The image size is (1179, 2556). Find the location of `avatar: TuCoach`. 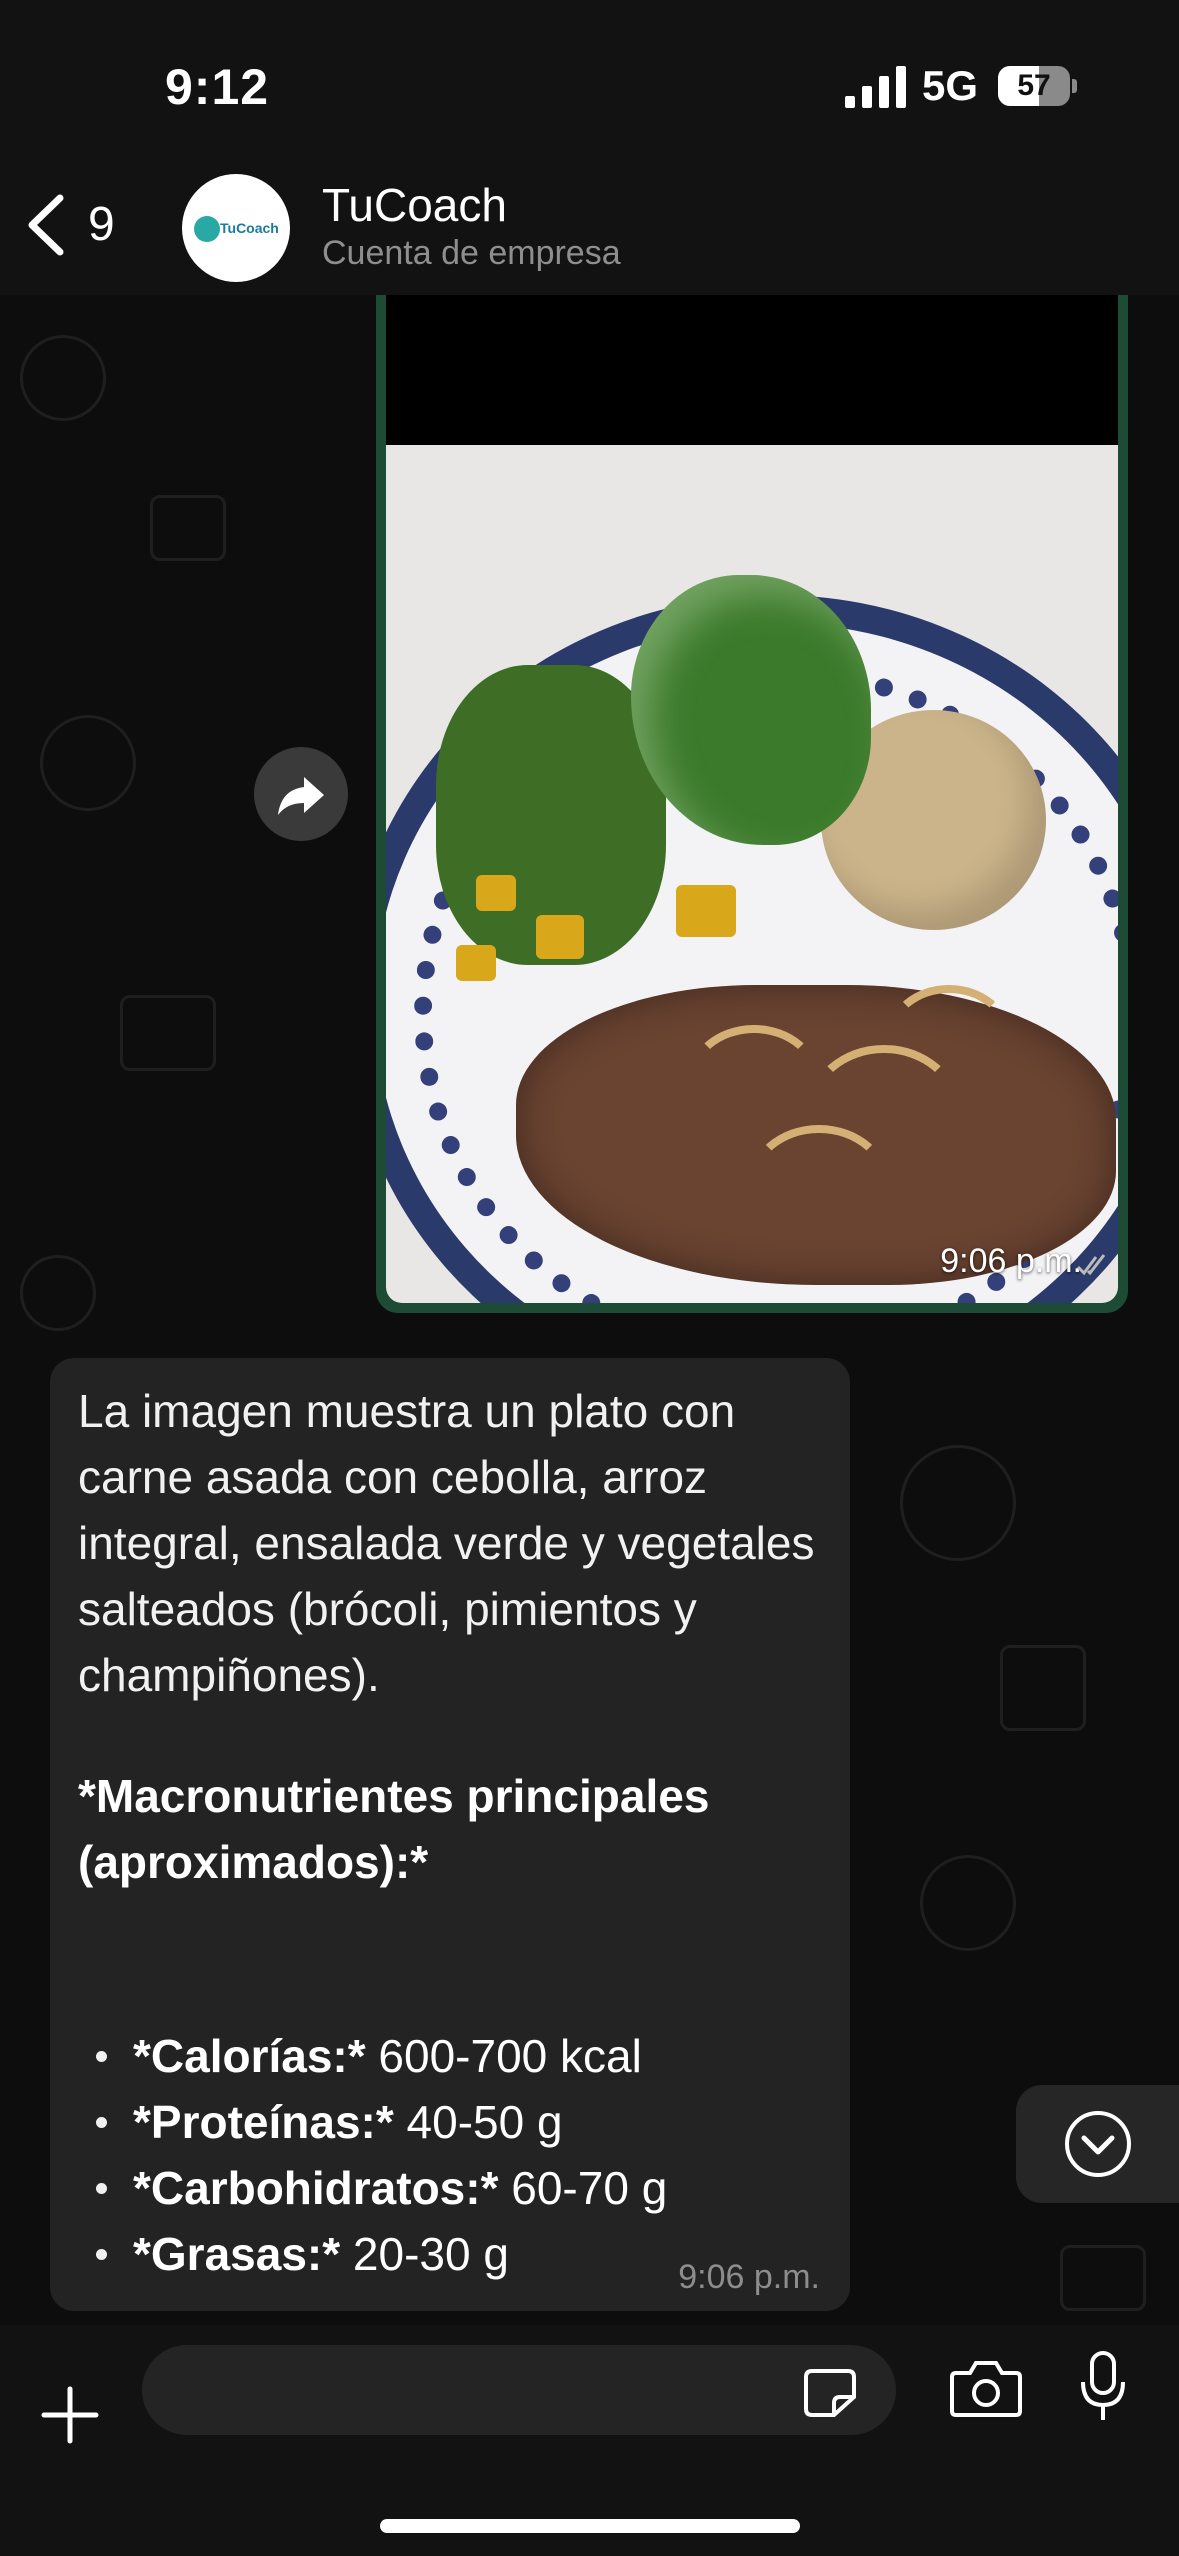

avatar: TuCoach is located at coordinates (236, 228).